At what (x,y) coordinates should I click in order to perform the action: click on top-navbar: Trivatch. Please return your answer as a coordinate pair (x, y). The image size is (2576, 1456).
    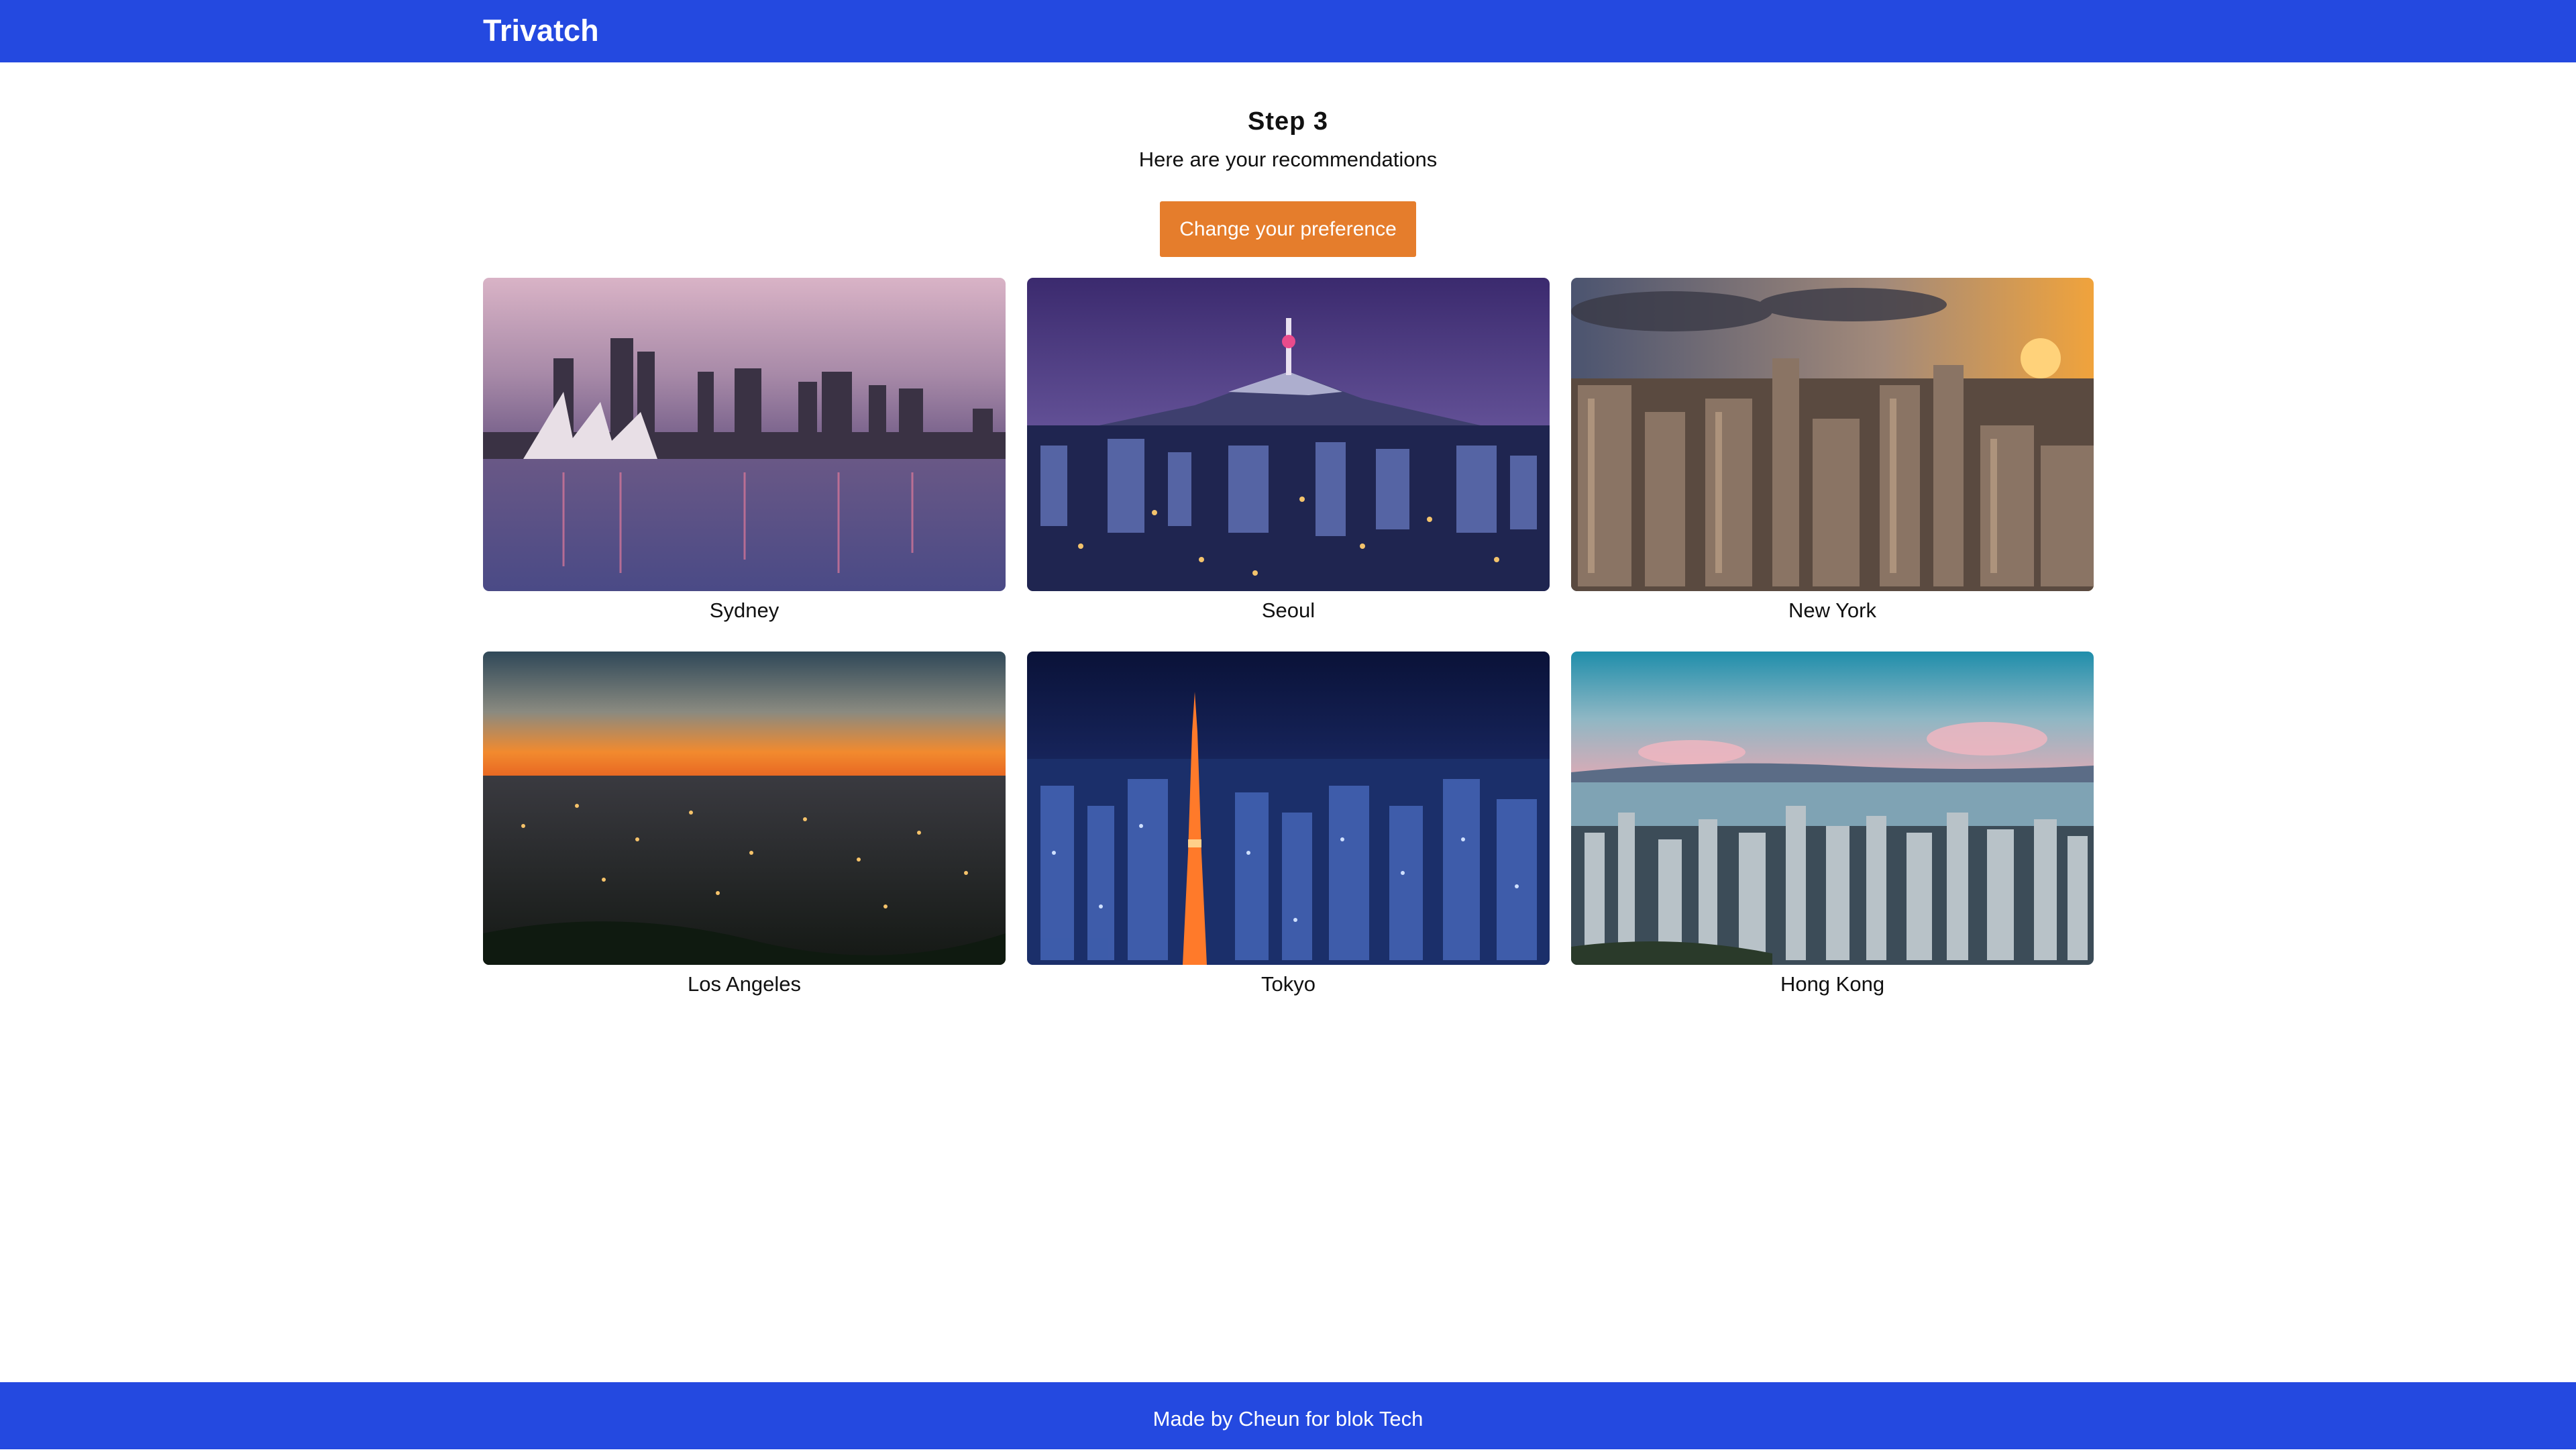
    Looking at the image, I should click on (1288, 31).